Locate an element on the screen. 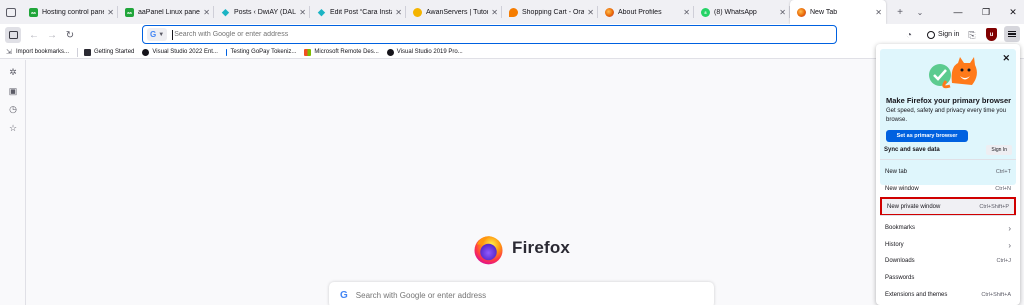 The height and width of the screenshot is (305, 1024). menu-item-label: New private window is located at coordinates (914, 206).